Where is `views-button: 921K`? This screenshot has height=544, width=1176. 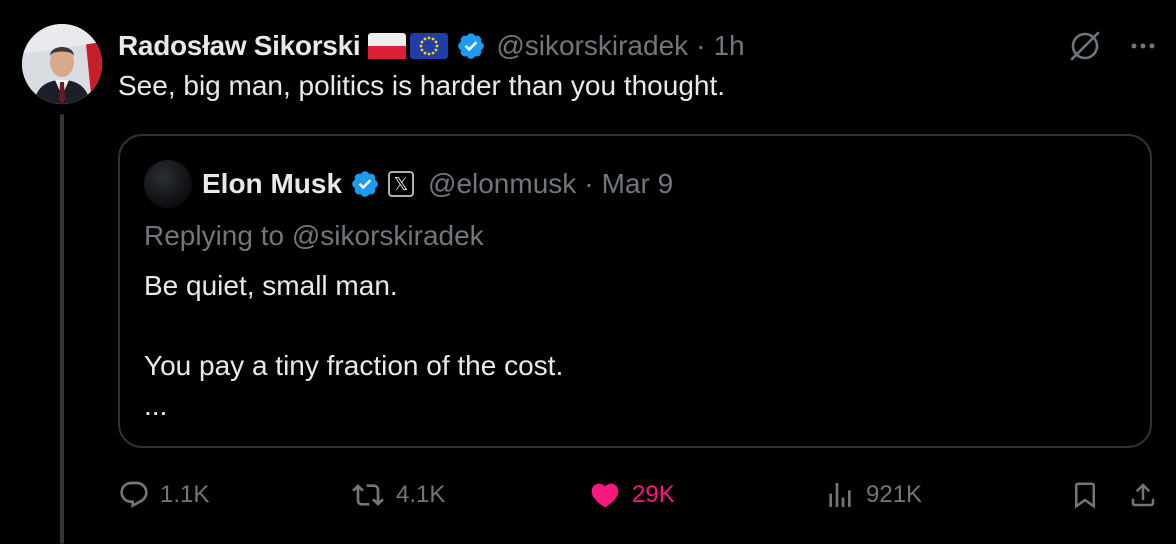
views-button: 921K is located at coordinates (873, 495).